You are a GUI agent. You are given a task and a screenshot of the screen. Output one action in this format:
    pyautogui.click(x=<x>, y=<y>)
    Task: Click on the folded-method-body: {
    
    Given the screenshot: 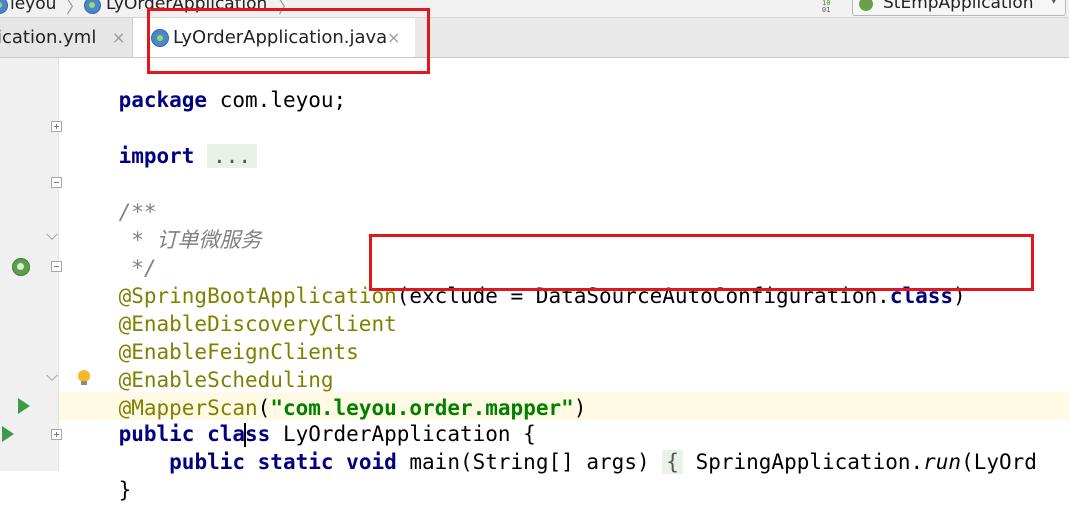 What is the action you would take?
    pyautogui.click(x=672, y=462)
    